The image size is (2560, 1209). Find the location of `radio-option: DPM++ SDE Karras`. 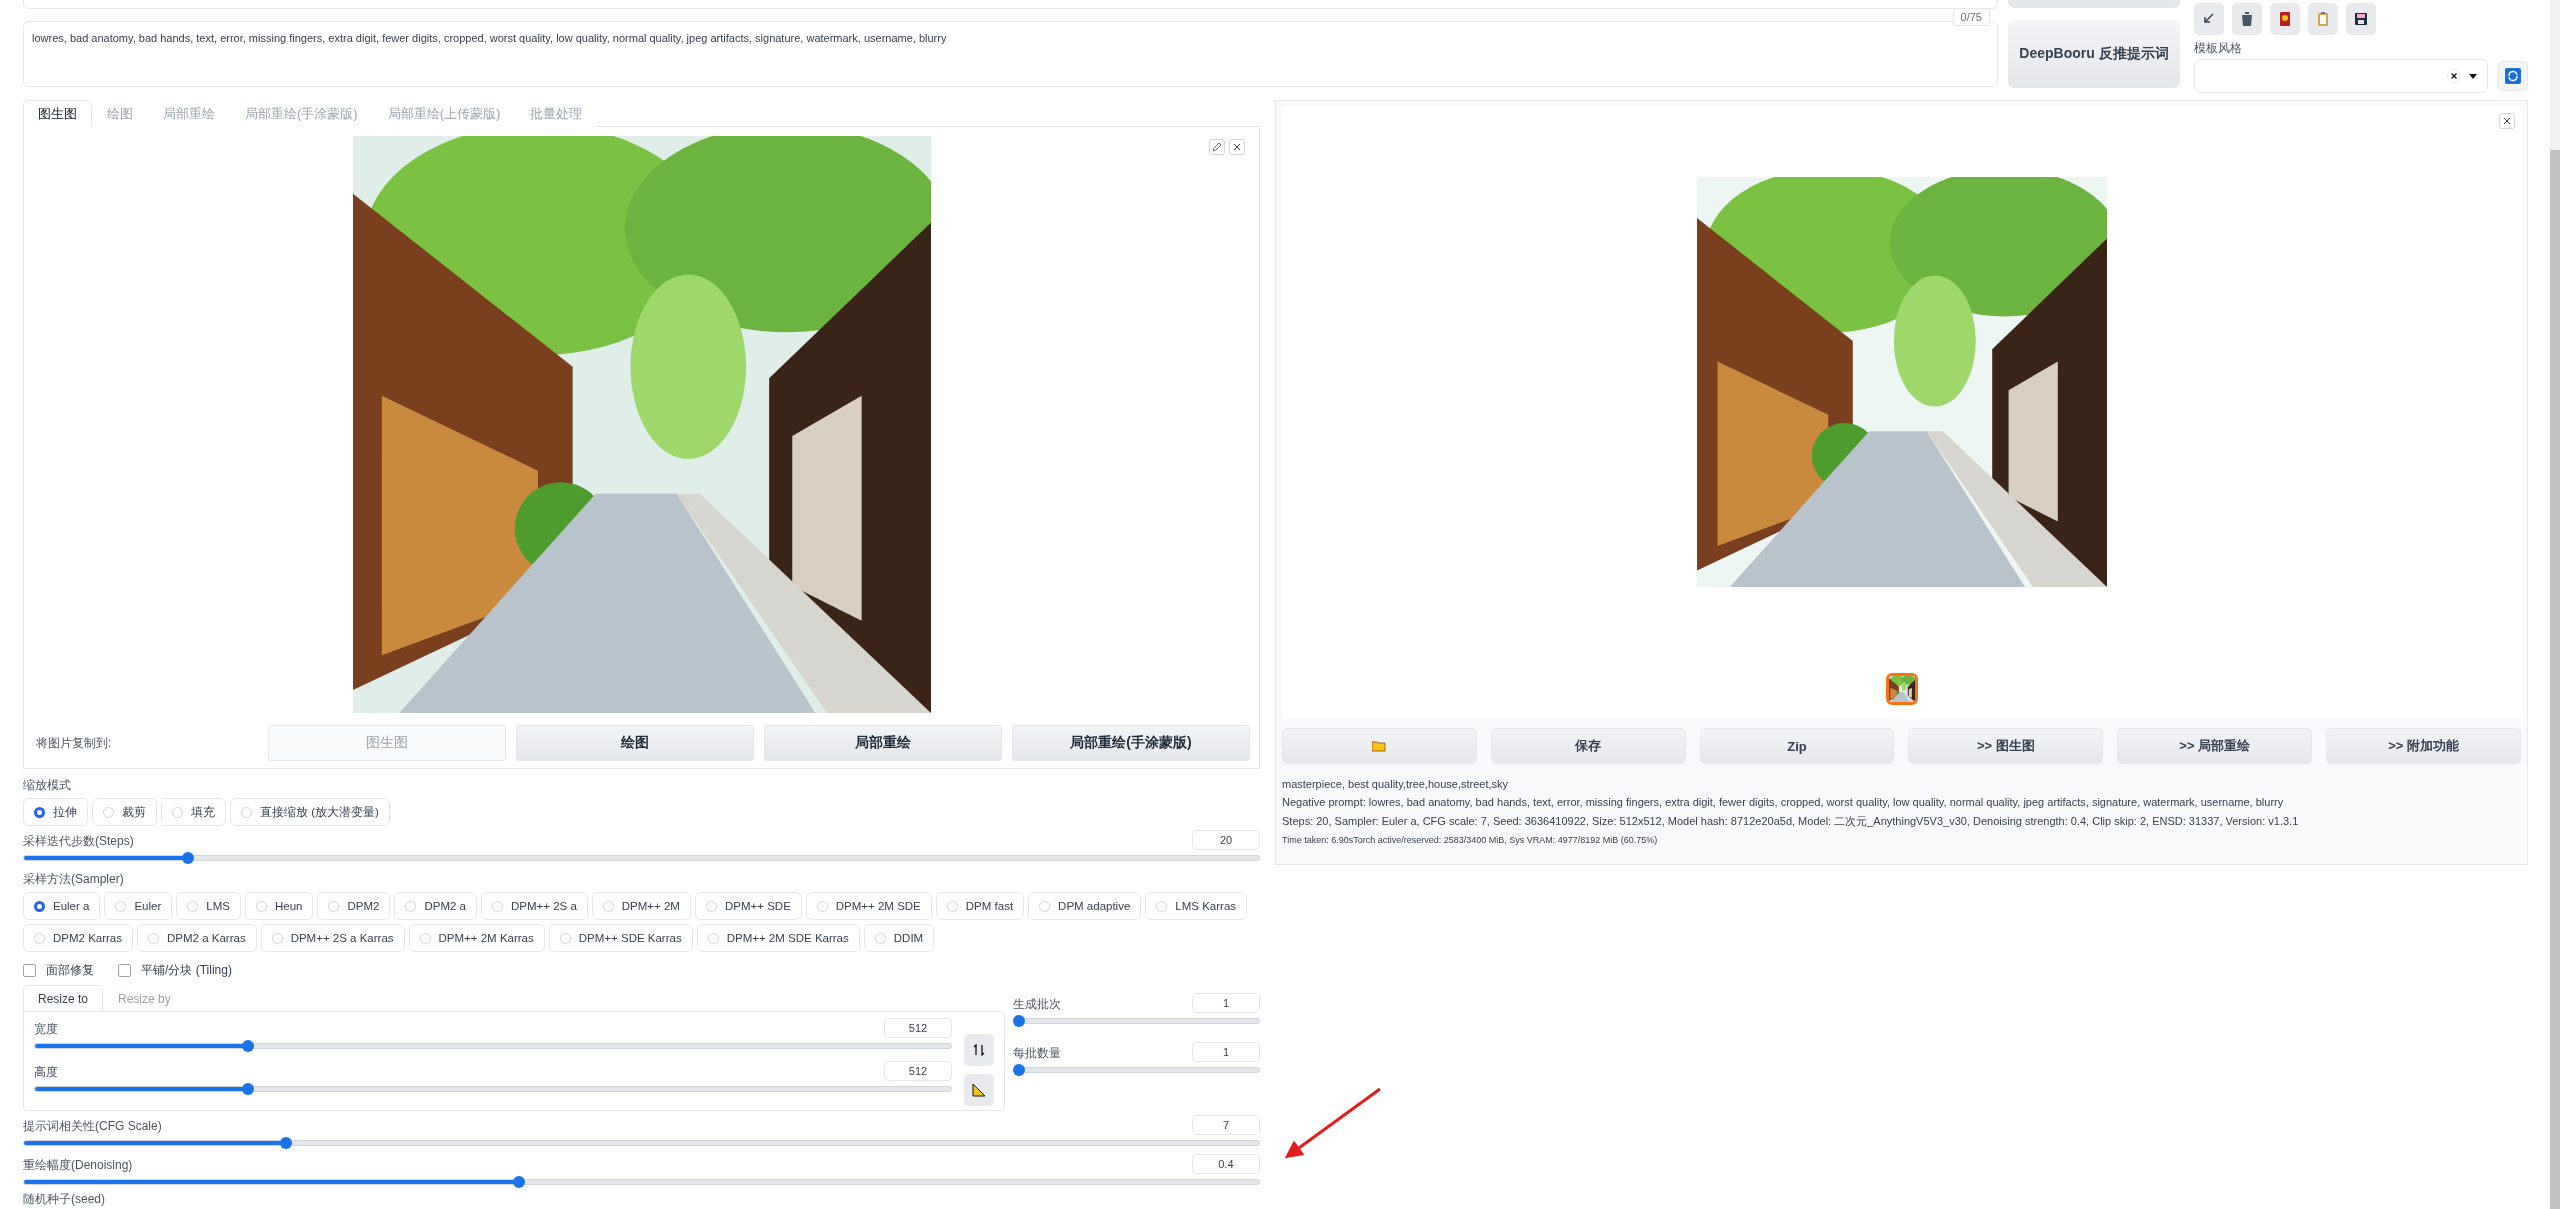

radio-option: DPM++ SDE Karras is located at coordinates (620, 938).